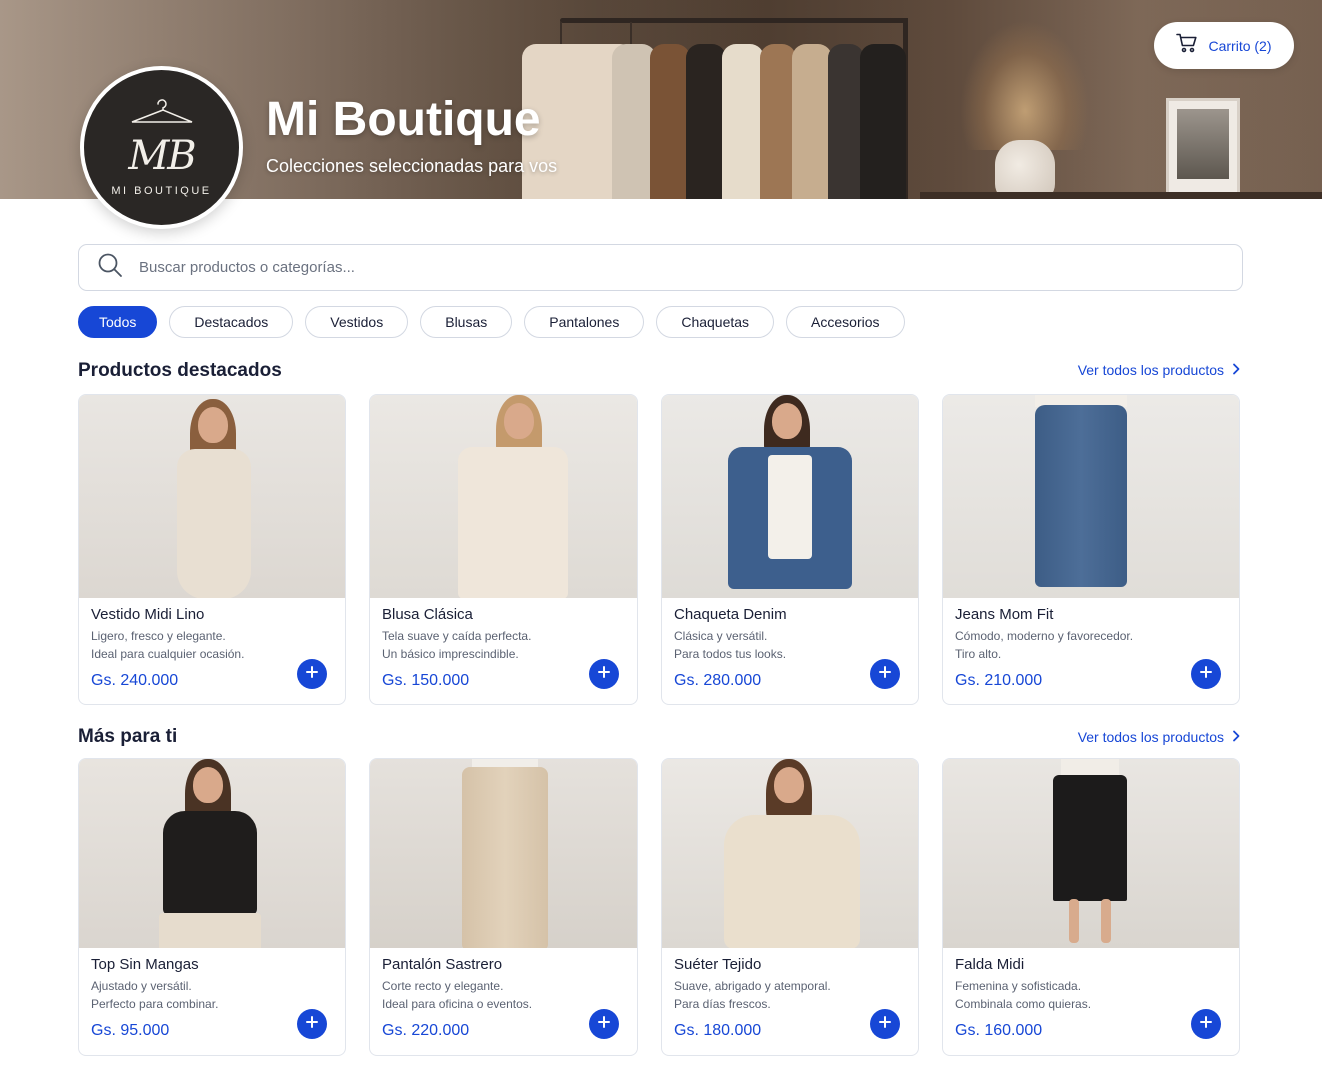 This screenshot has width=1322, height=1072. What do you see at coordinates (584, 322) in the screenshot?
I see `filter-chip-pantalones: Pantalones` at bounding box center [584, 322].